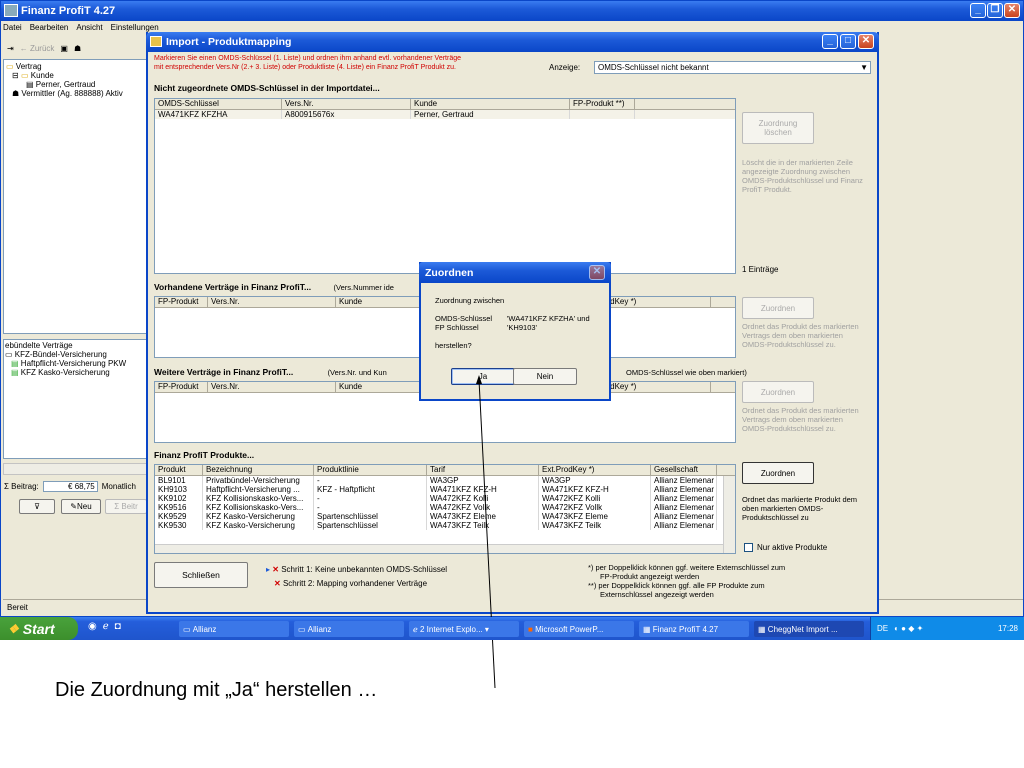  I want to click on zuordnen-button-4: Zuordnen, so click(778, 473).